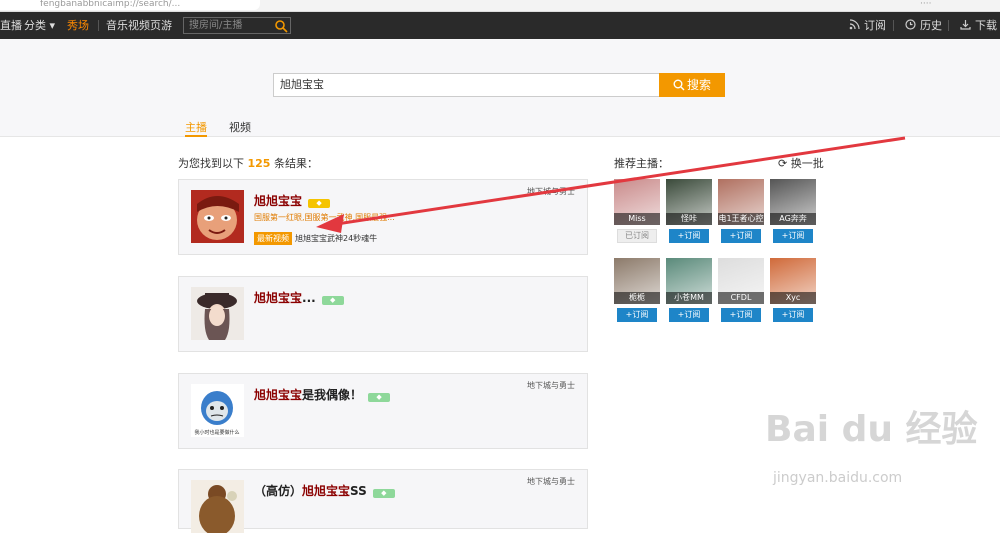  I want to click on watermark-logo: Bai du 经验, so click(871, 429).